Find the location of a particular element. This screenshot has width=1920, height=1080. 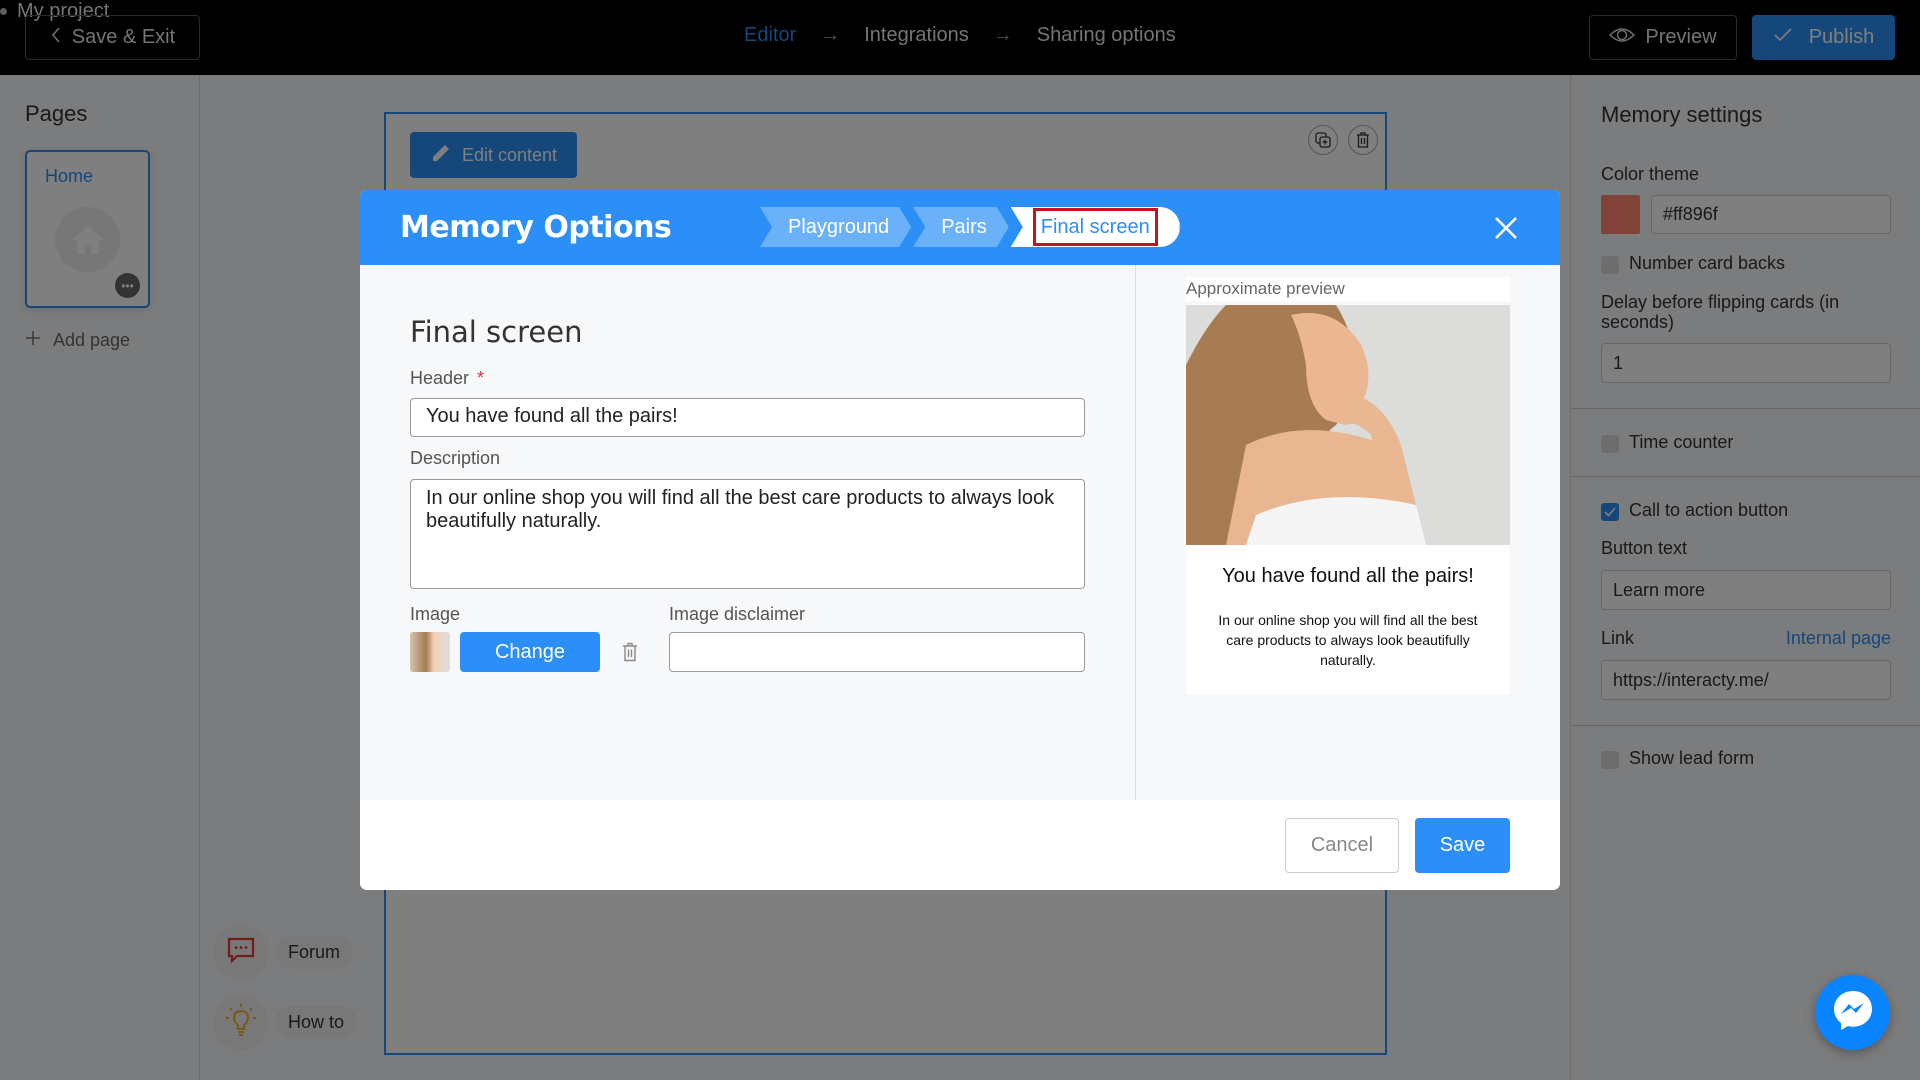

form-title: Final screen is located at coordinates (496, 332).